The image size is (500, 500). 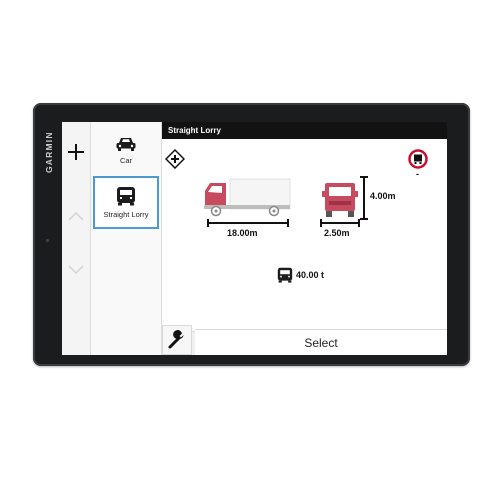 What do you see at coordinates (126, 238) in the screenshot?
I see `profile-list: Car Straight Lorry` at bounding box center [126, 238].